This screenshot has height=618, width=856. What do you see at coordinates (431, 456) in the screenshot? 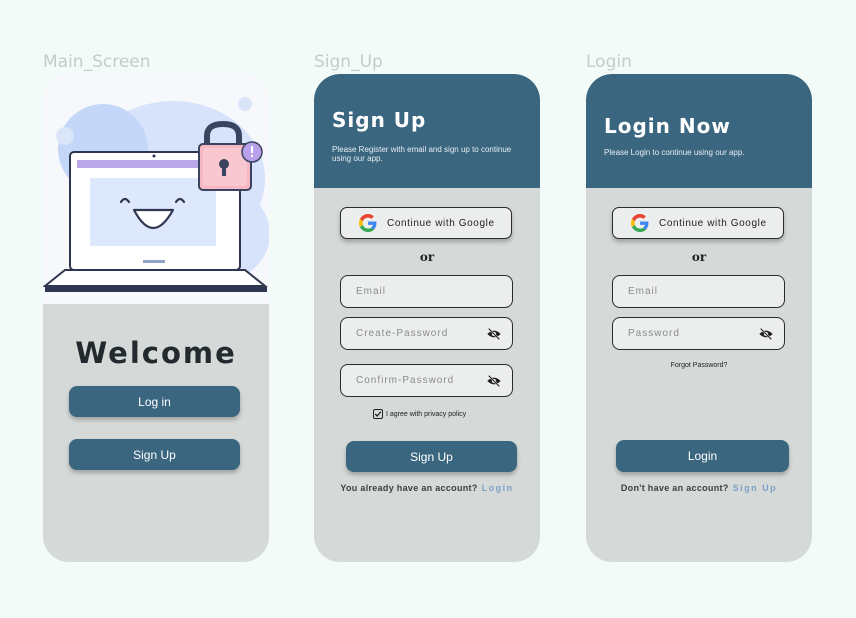
I see `signup-submit-button: Sign Up` at bounding box center [431, 456].